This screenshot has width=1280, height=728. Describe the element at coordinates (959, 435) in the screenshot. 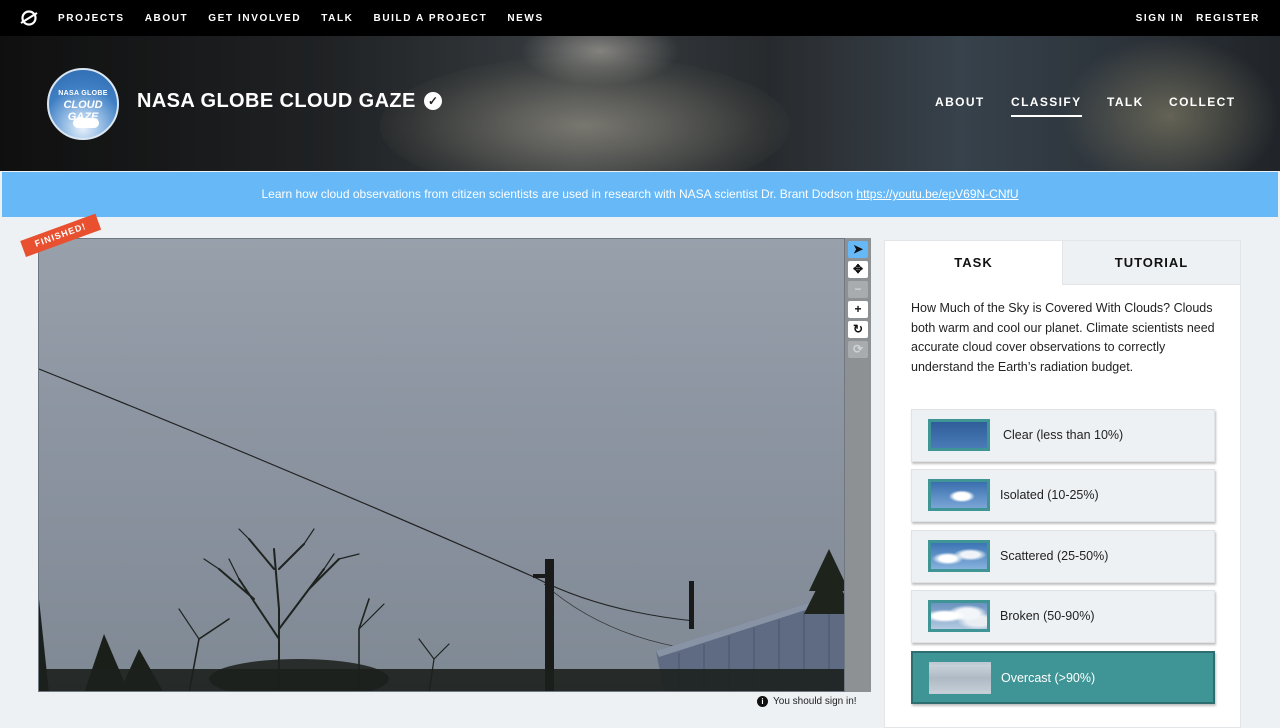

I see `clear-sky-thumbnail` at that location.